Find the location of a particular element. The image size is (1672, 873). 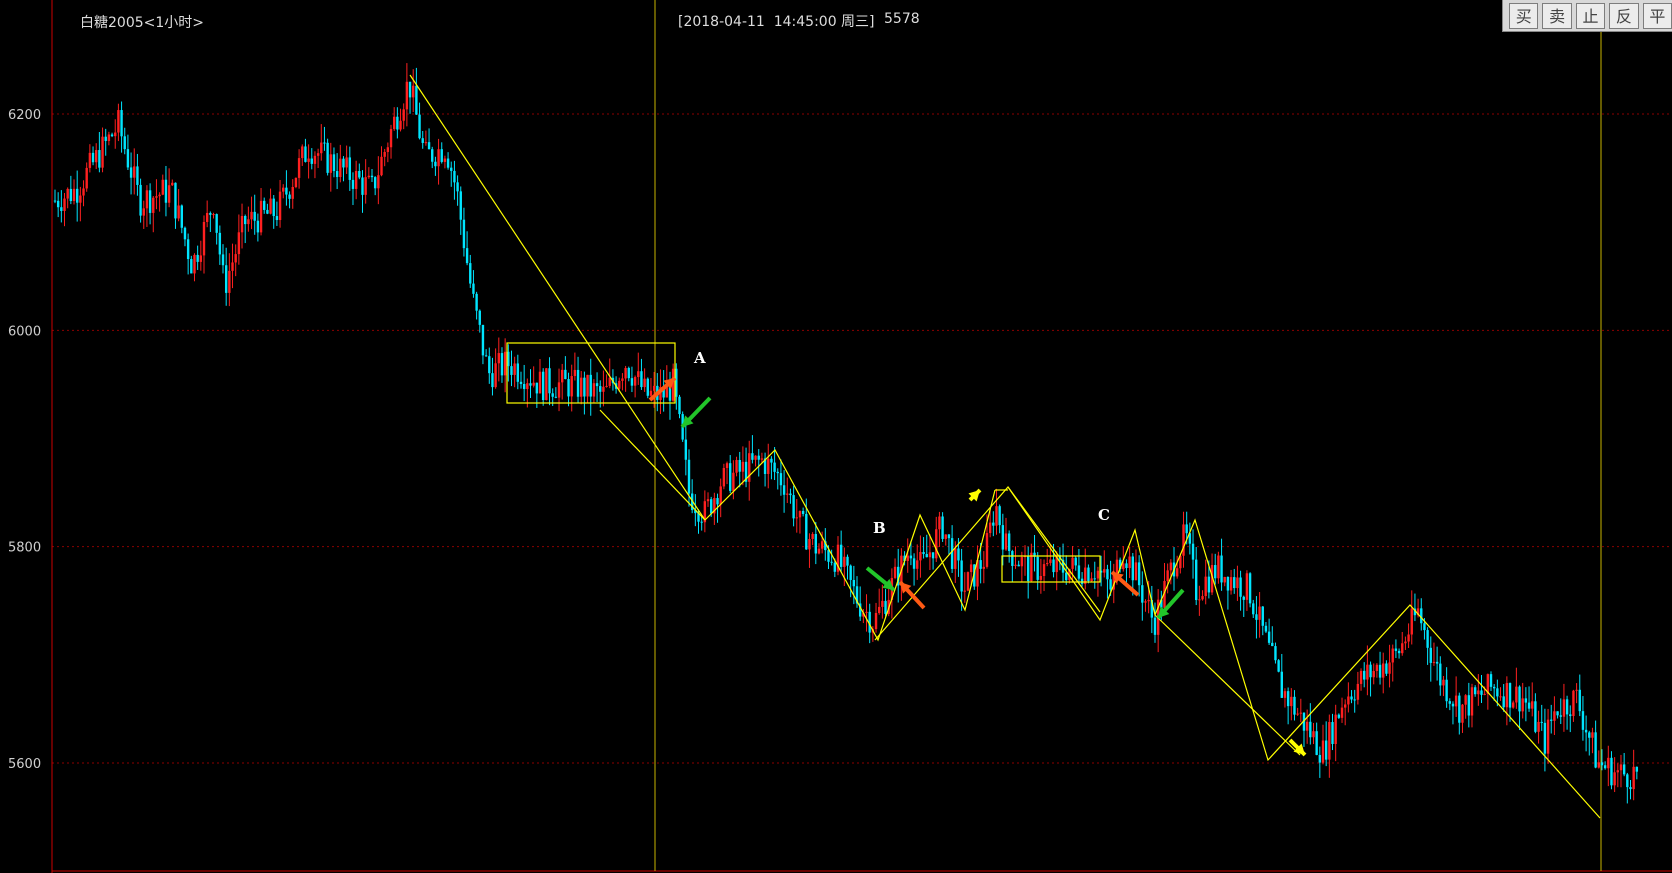

sell-button: 卖 is located at coordinates (1557, 15).